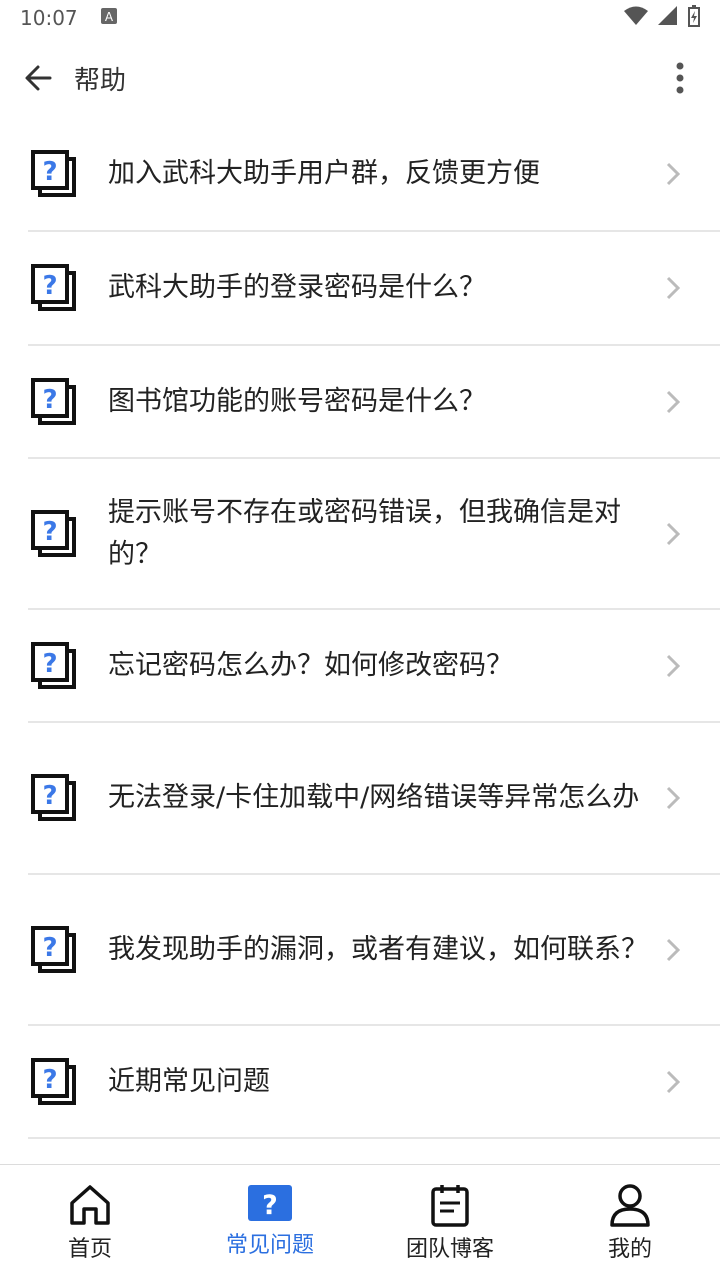 This screenshot has height=1281, width=720. I want to click on question-icon: ?, so click(270, 1203).